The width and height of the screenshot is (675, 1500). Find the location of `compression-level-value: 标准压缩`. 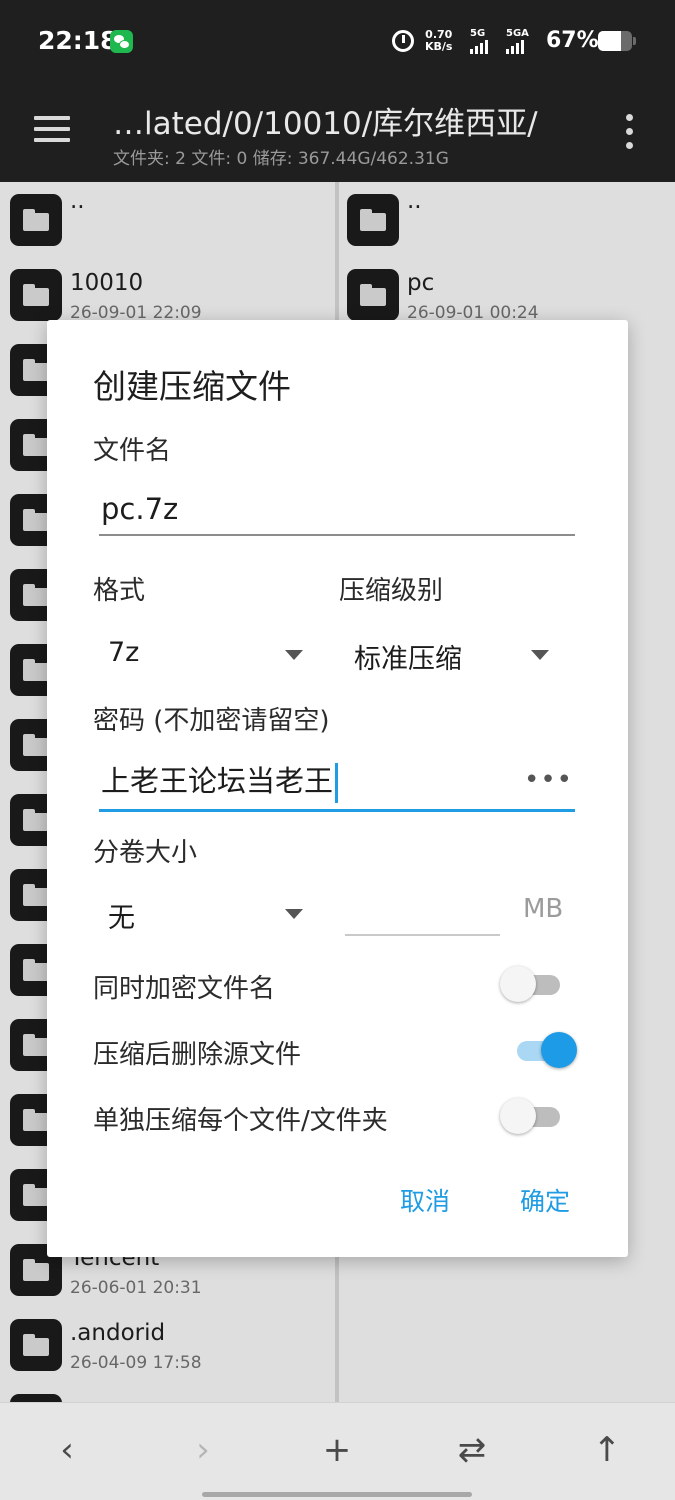

compression-level-value: 标准压缩 is located at coordinates (408, 659).